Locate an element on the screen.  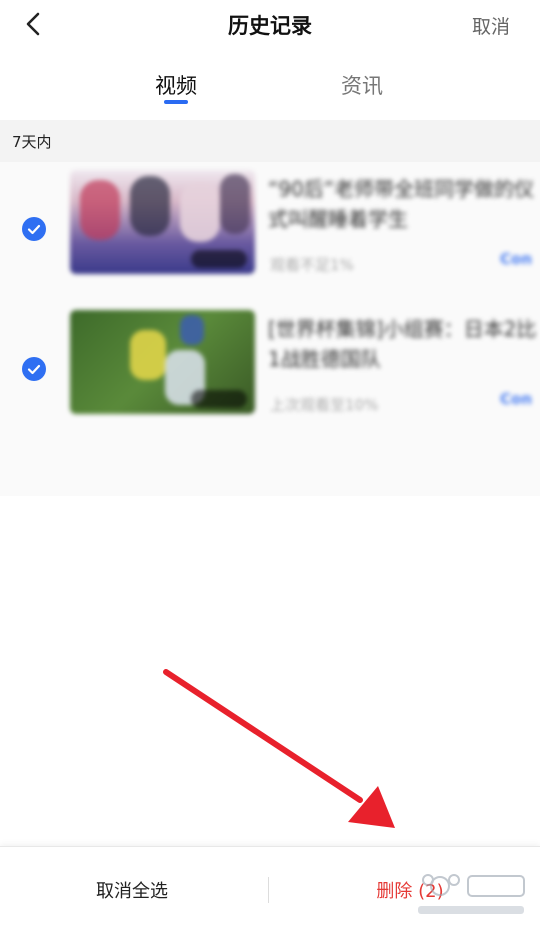
divider is located at coordinates (268, 890).